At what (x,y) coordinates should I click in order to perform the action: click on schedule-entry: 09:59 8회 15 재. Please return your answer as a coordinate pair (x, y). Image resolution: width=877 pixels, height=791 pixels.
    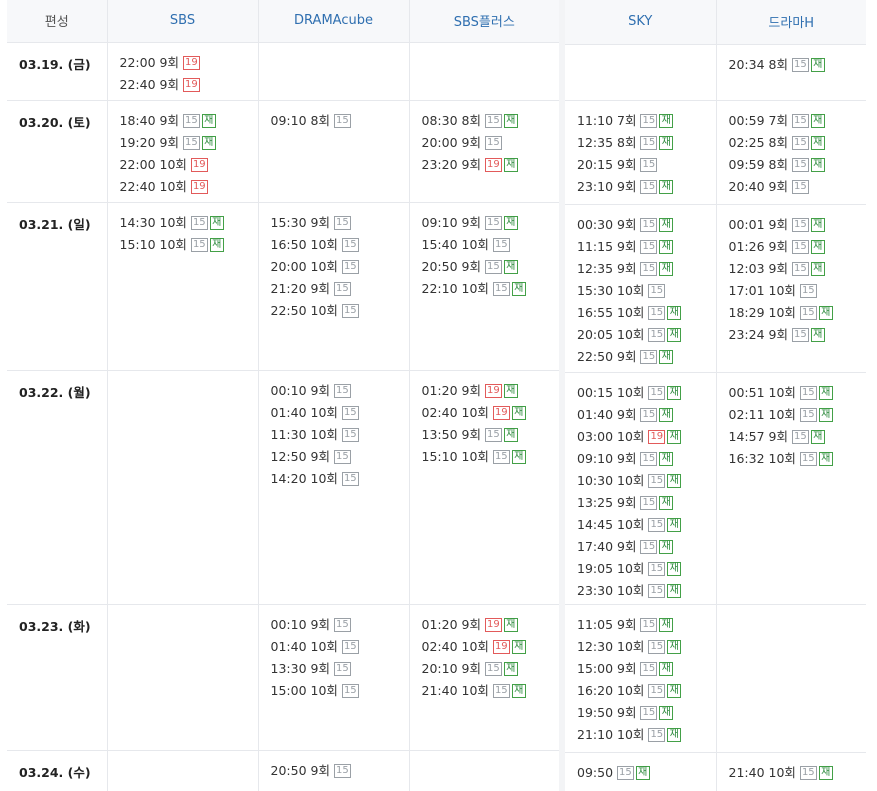
    Looking at the image, I should click on (798, 165).